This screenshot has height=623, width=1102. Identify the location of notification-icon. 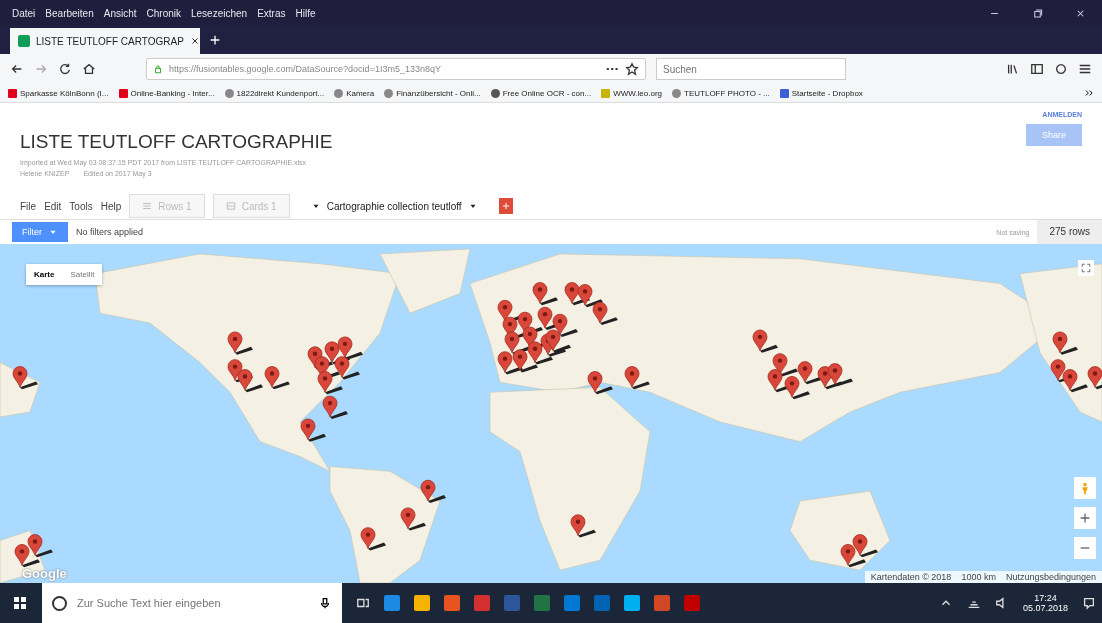
(1089, 603).